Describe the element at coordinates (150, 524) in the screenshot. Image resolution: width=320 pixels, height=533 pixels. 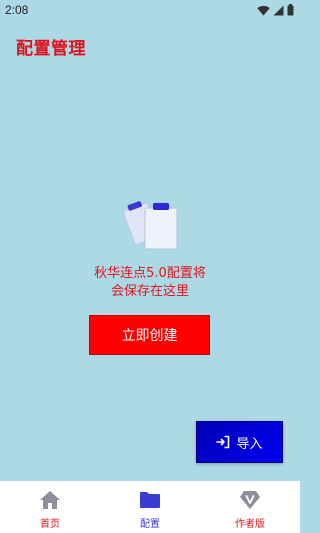
I see `nav-label-config: 配置` at that location.